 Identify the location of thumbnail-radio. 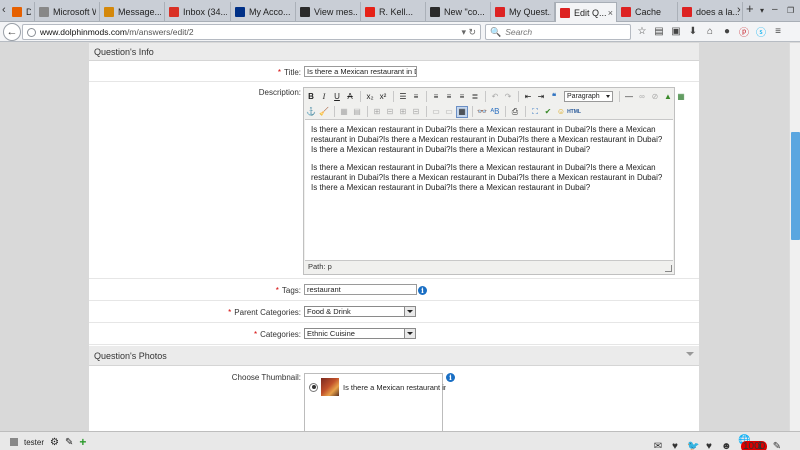
(313, 387).